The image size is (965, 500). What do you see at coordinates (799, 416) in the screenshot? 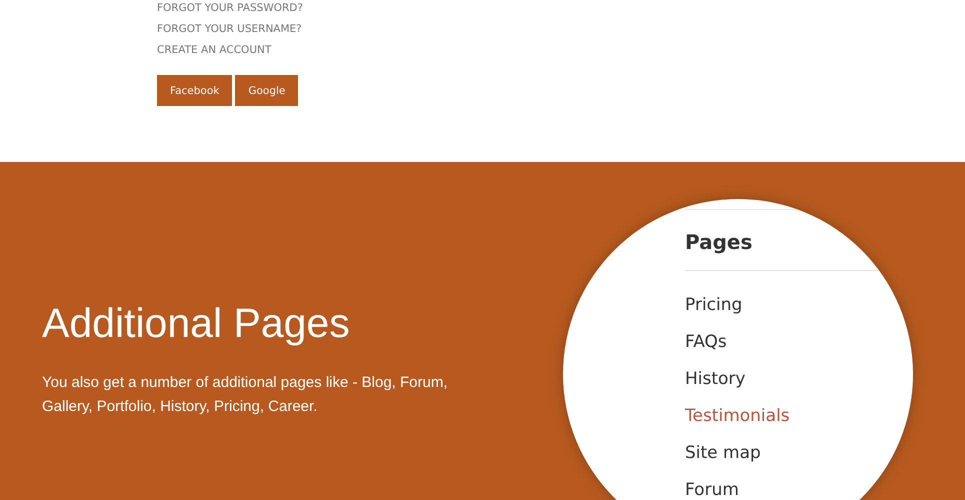
I see `menu-link: Testimonials` at bounding box center [799, 416].